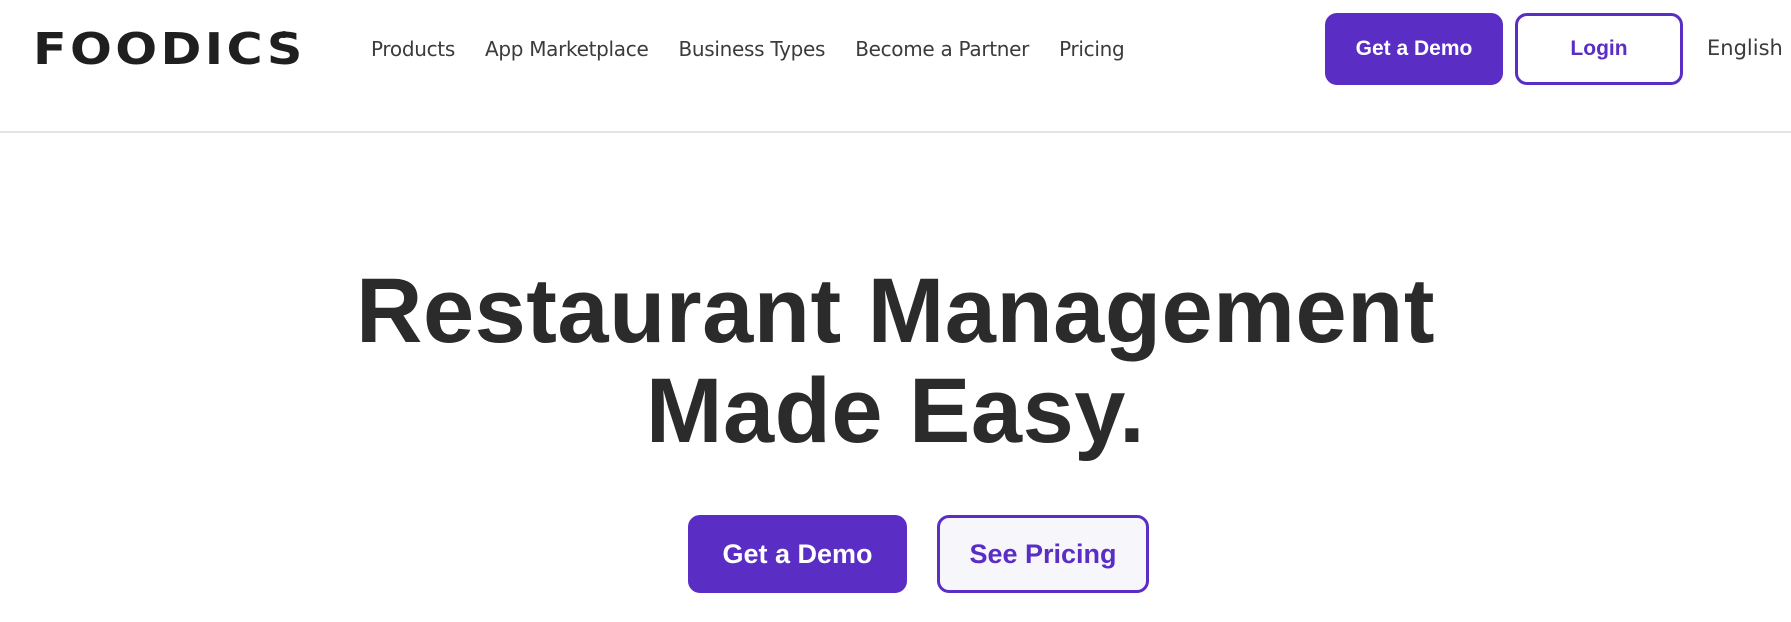  What do you see at coordinates (413, 49) in the screenshot?
I see `nav-products: Products` at bounding box center [413, 49].